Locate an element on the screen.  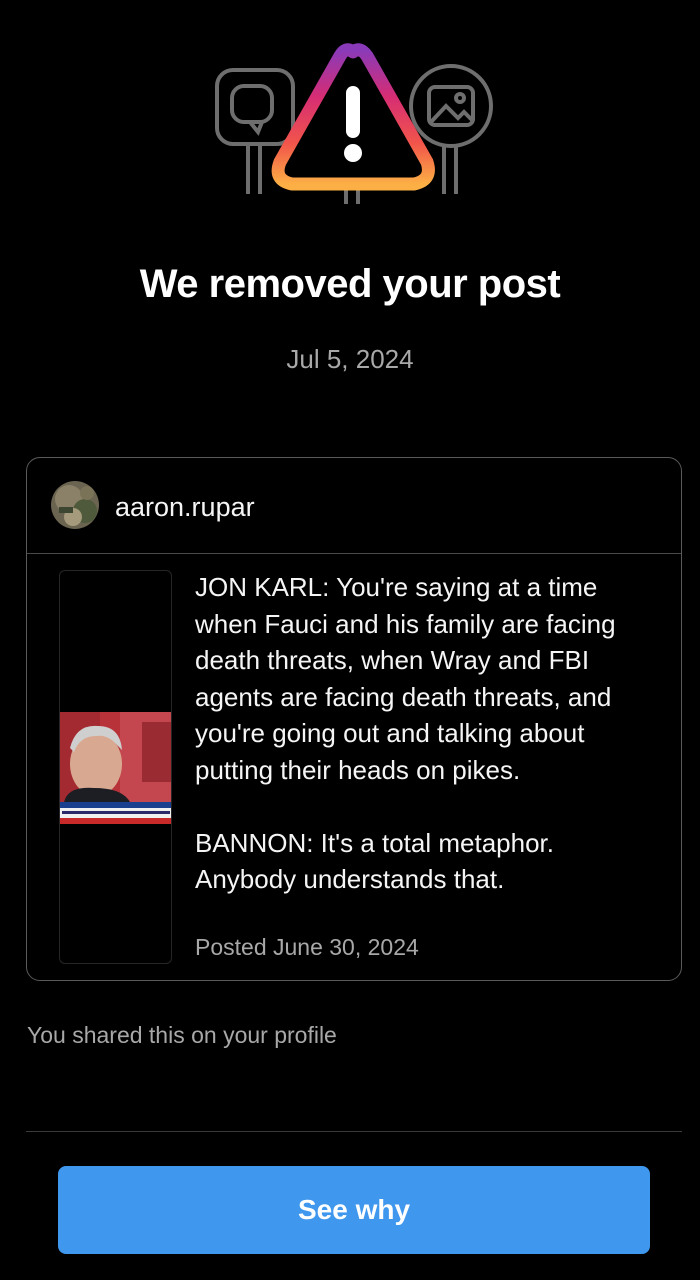
shared-note: You shared this on your profile is located at coordinates (182, 1035).